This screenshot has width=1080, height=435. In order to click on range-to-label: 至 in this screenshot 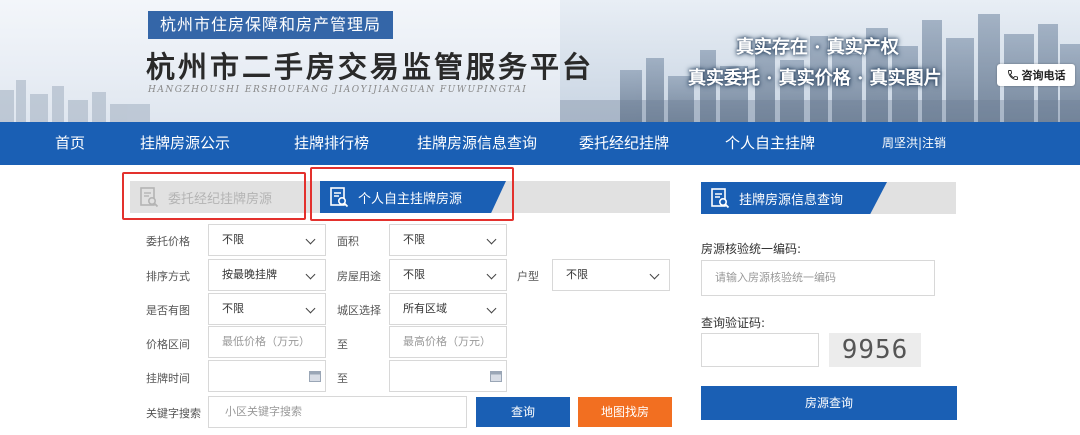, I will do `click(342, 344)`.